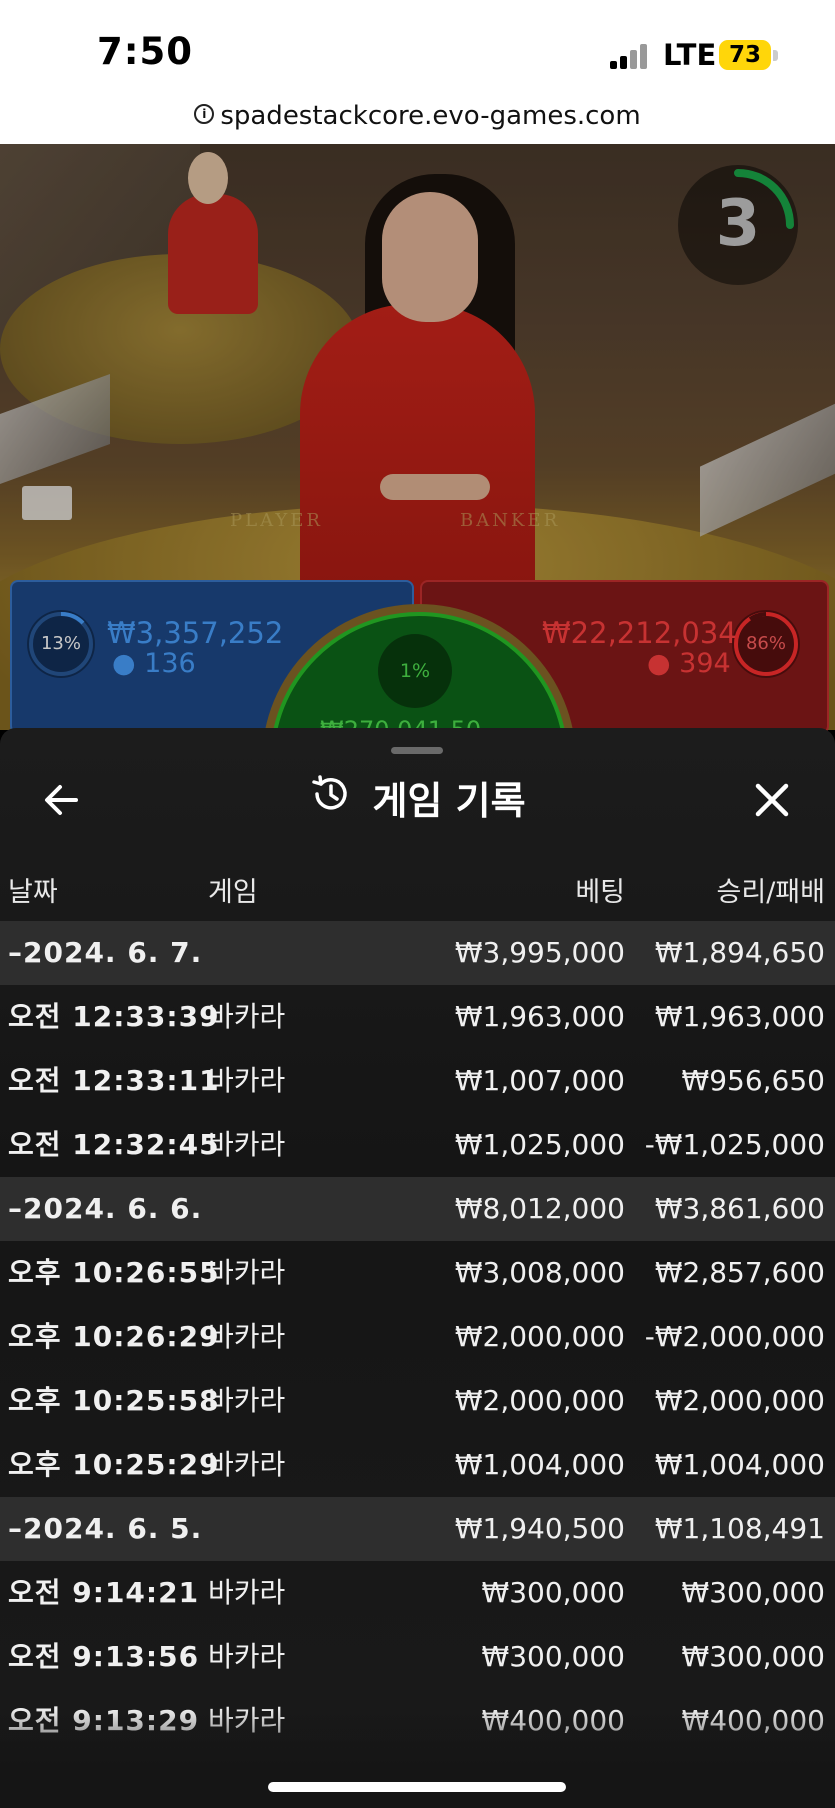 The width and height of the screenshot is (835, 1808). Describe the element at coordinates (739, 1464) in the screenshot. I see `row-result: ₩1,004,000` at that location.